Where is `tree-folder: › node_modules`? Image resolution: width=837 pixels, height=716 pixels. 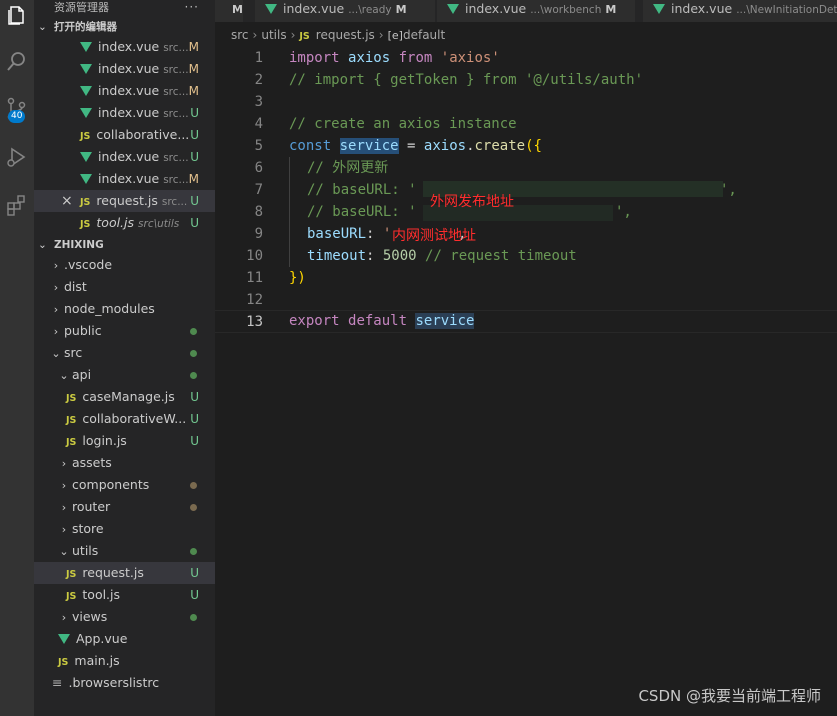
tree-folder: › node_modules is located at coordinates (124, 309).